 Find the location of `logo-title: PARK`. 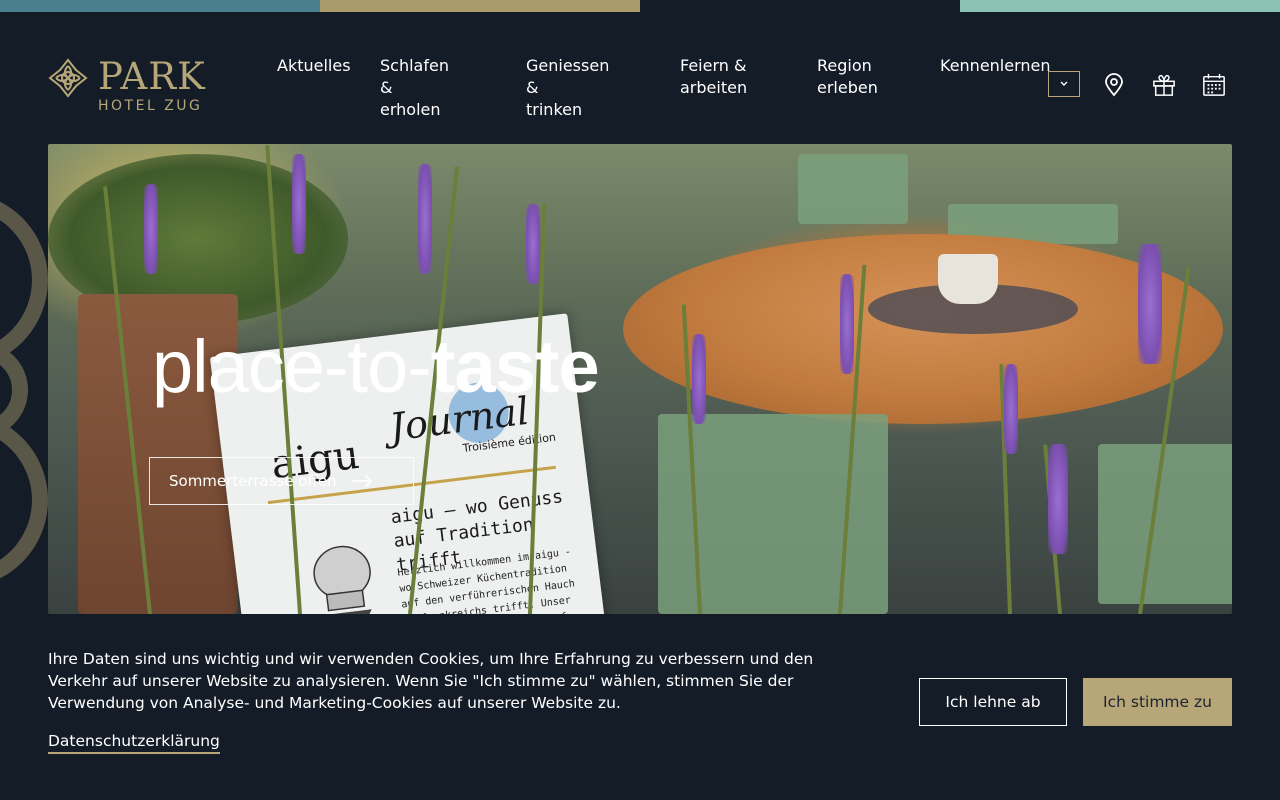

logo-title: PARK is located at coordinates (152, 76).